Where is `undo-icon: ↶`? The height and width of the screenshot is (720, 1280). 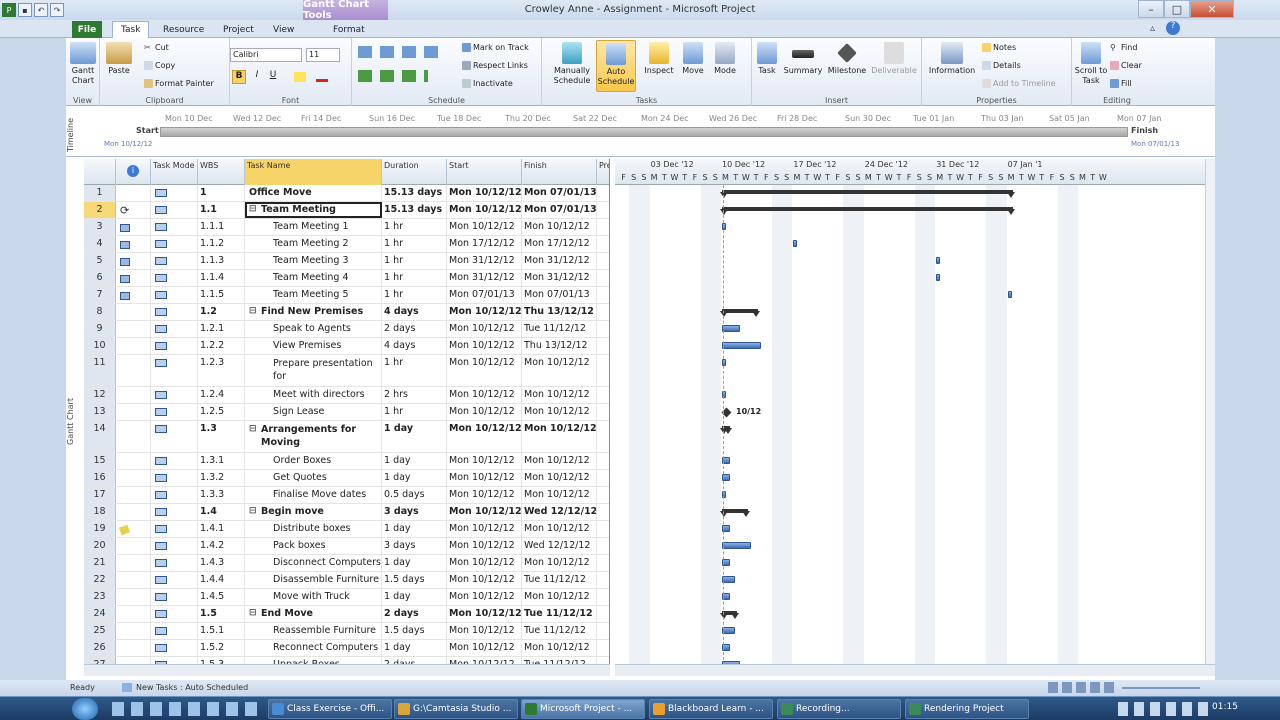 undo-icon: ↶ is located at coordinates (41, 10).